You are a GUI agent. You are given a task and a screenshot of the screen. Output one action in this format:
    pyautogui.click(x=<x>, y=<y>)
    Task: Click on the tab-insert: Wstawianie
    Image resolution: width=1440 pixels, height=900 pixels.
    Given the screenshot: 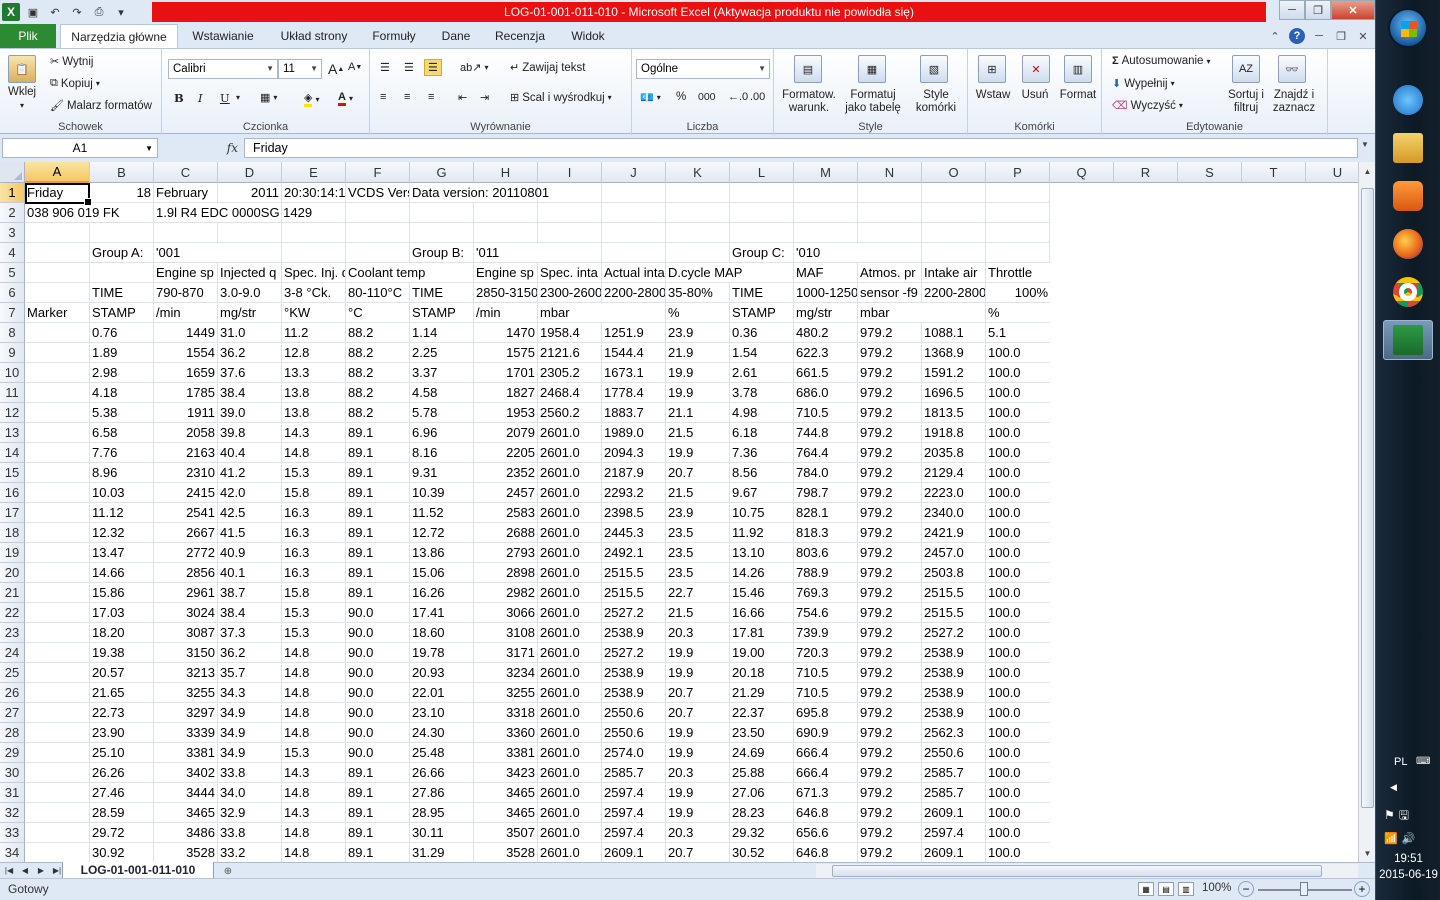 What is the action you would take?
    pyautogui.click(x=223, y=36)
    